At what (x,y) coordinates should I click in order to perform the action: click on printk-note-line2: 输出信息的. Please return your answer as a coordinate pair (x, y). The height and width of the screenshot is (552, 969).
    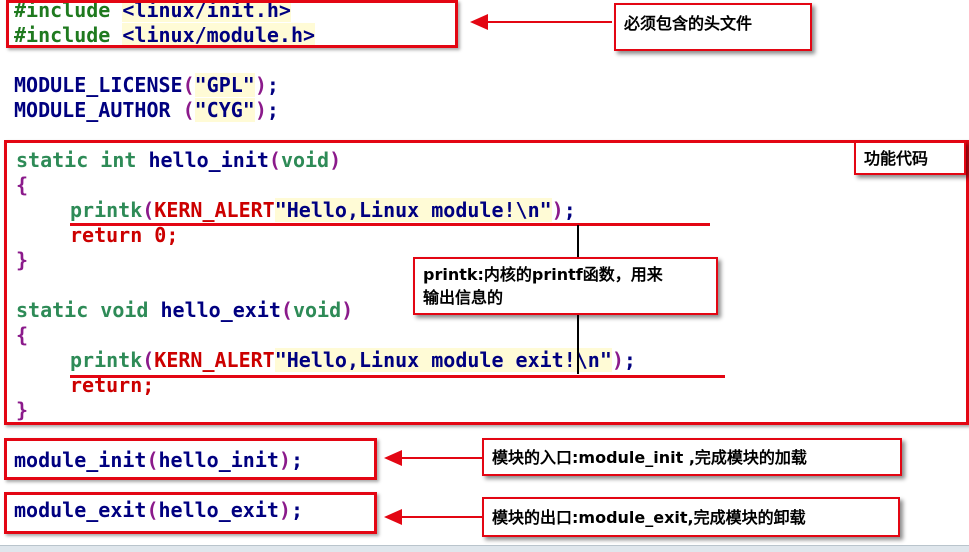
    Looking at the image, I should click on (463, 297).